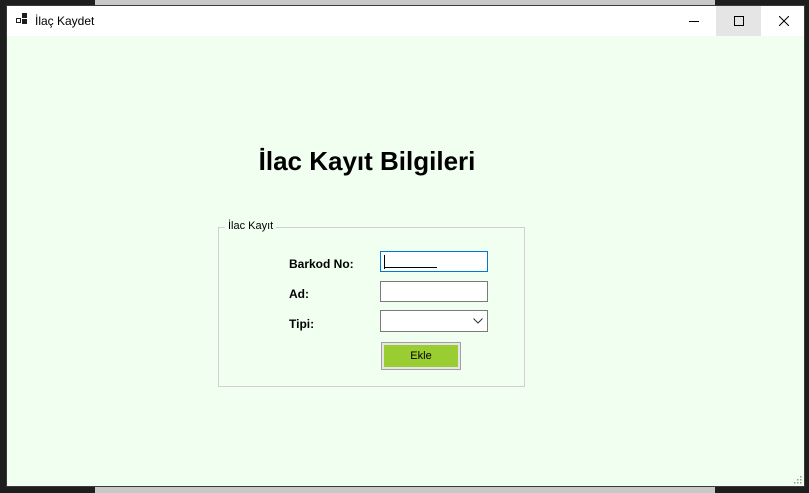 The width and height of the screenshot is (809, 493). What do you see at coordinates (798, 480) in the screenshot?
I see `resize-grip-icon` at bounding box center [798, 480].